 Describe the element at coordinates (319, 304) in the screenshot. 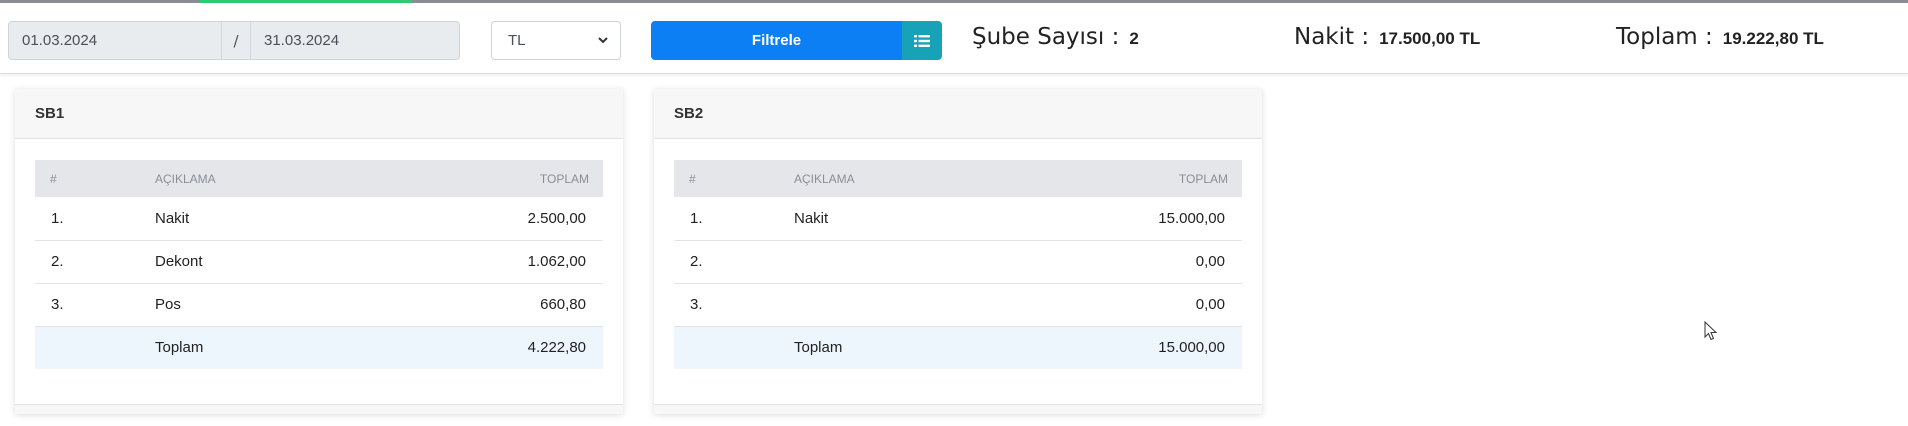

I see `table-row: 3. Pos 660,80` at that location.